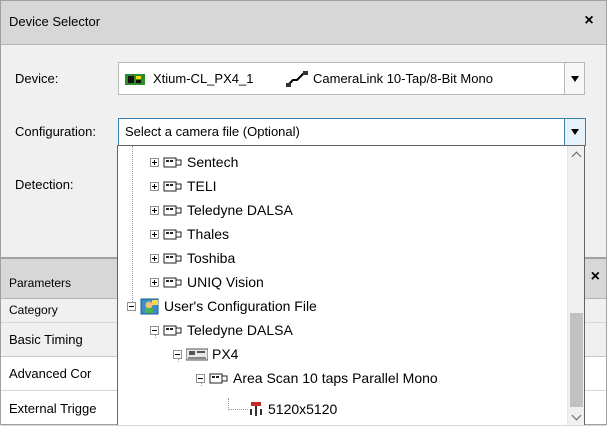  I want to click on cable-icon, so click(297, 79).